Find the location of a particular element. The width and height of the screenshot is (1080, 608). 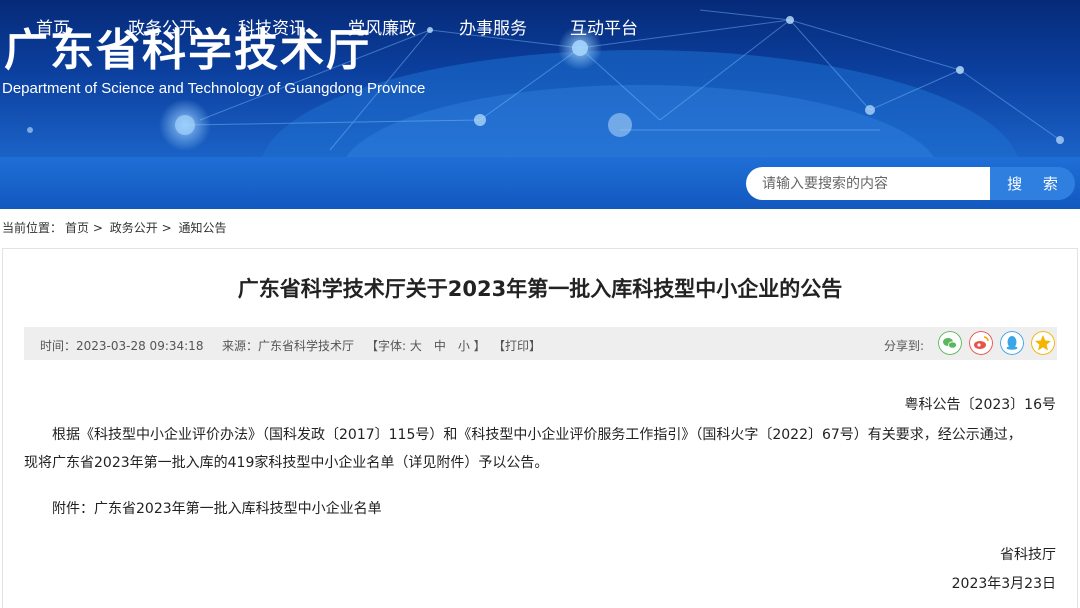

qzone-share-icon is located at coordinates (1043, 343).